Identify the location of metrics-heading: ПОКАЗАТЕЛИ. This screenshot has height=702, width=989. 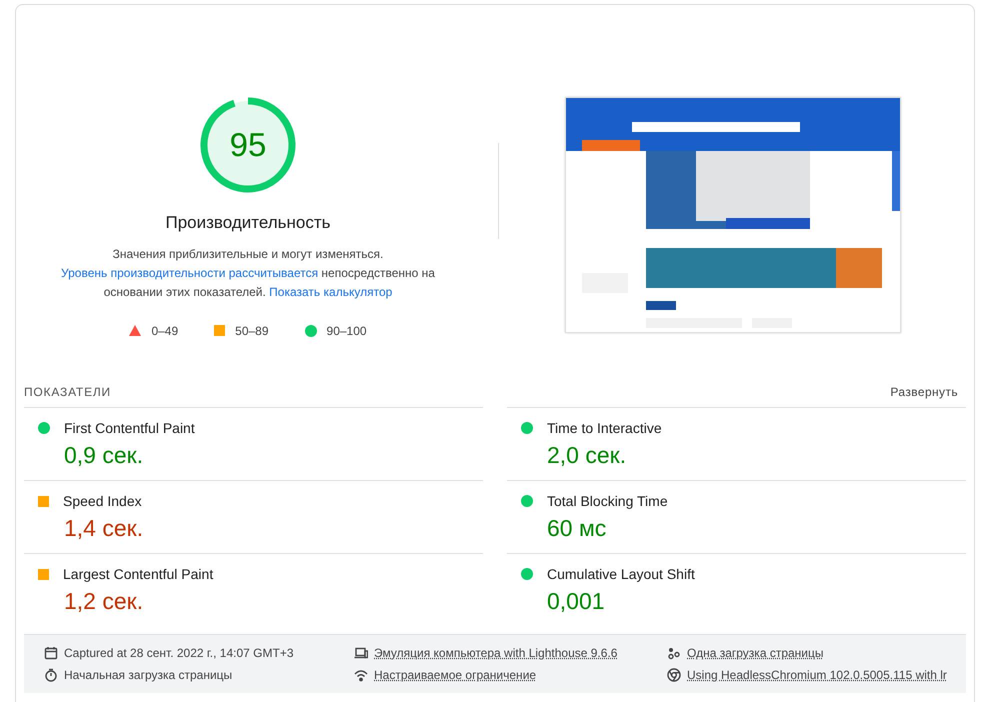
(67, 392).